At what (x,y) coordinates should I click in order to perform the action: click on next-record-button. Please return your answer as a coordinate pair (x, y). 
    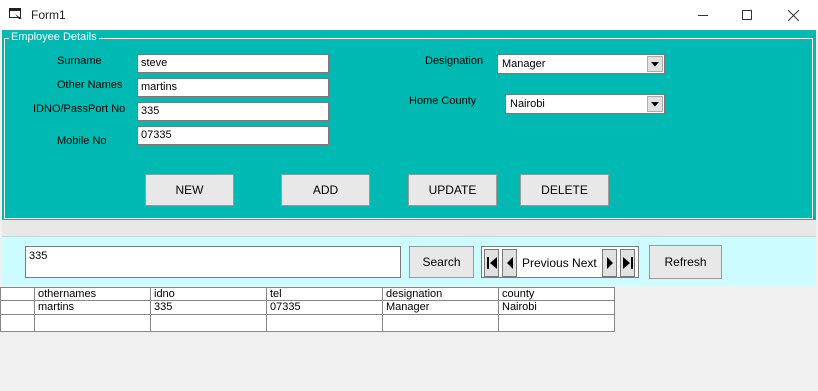
    Looking at the image, I should click on (609, 263).